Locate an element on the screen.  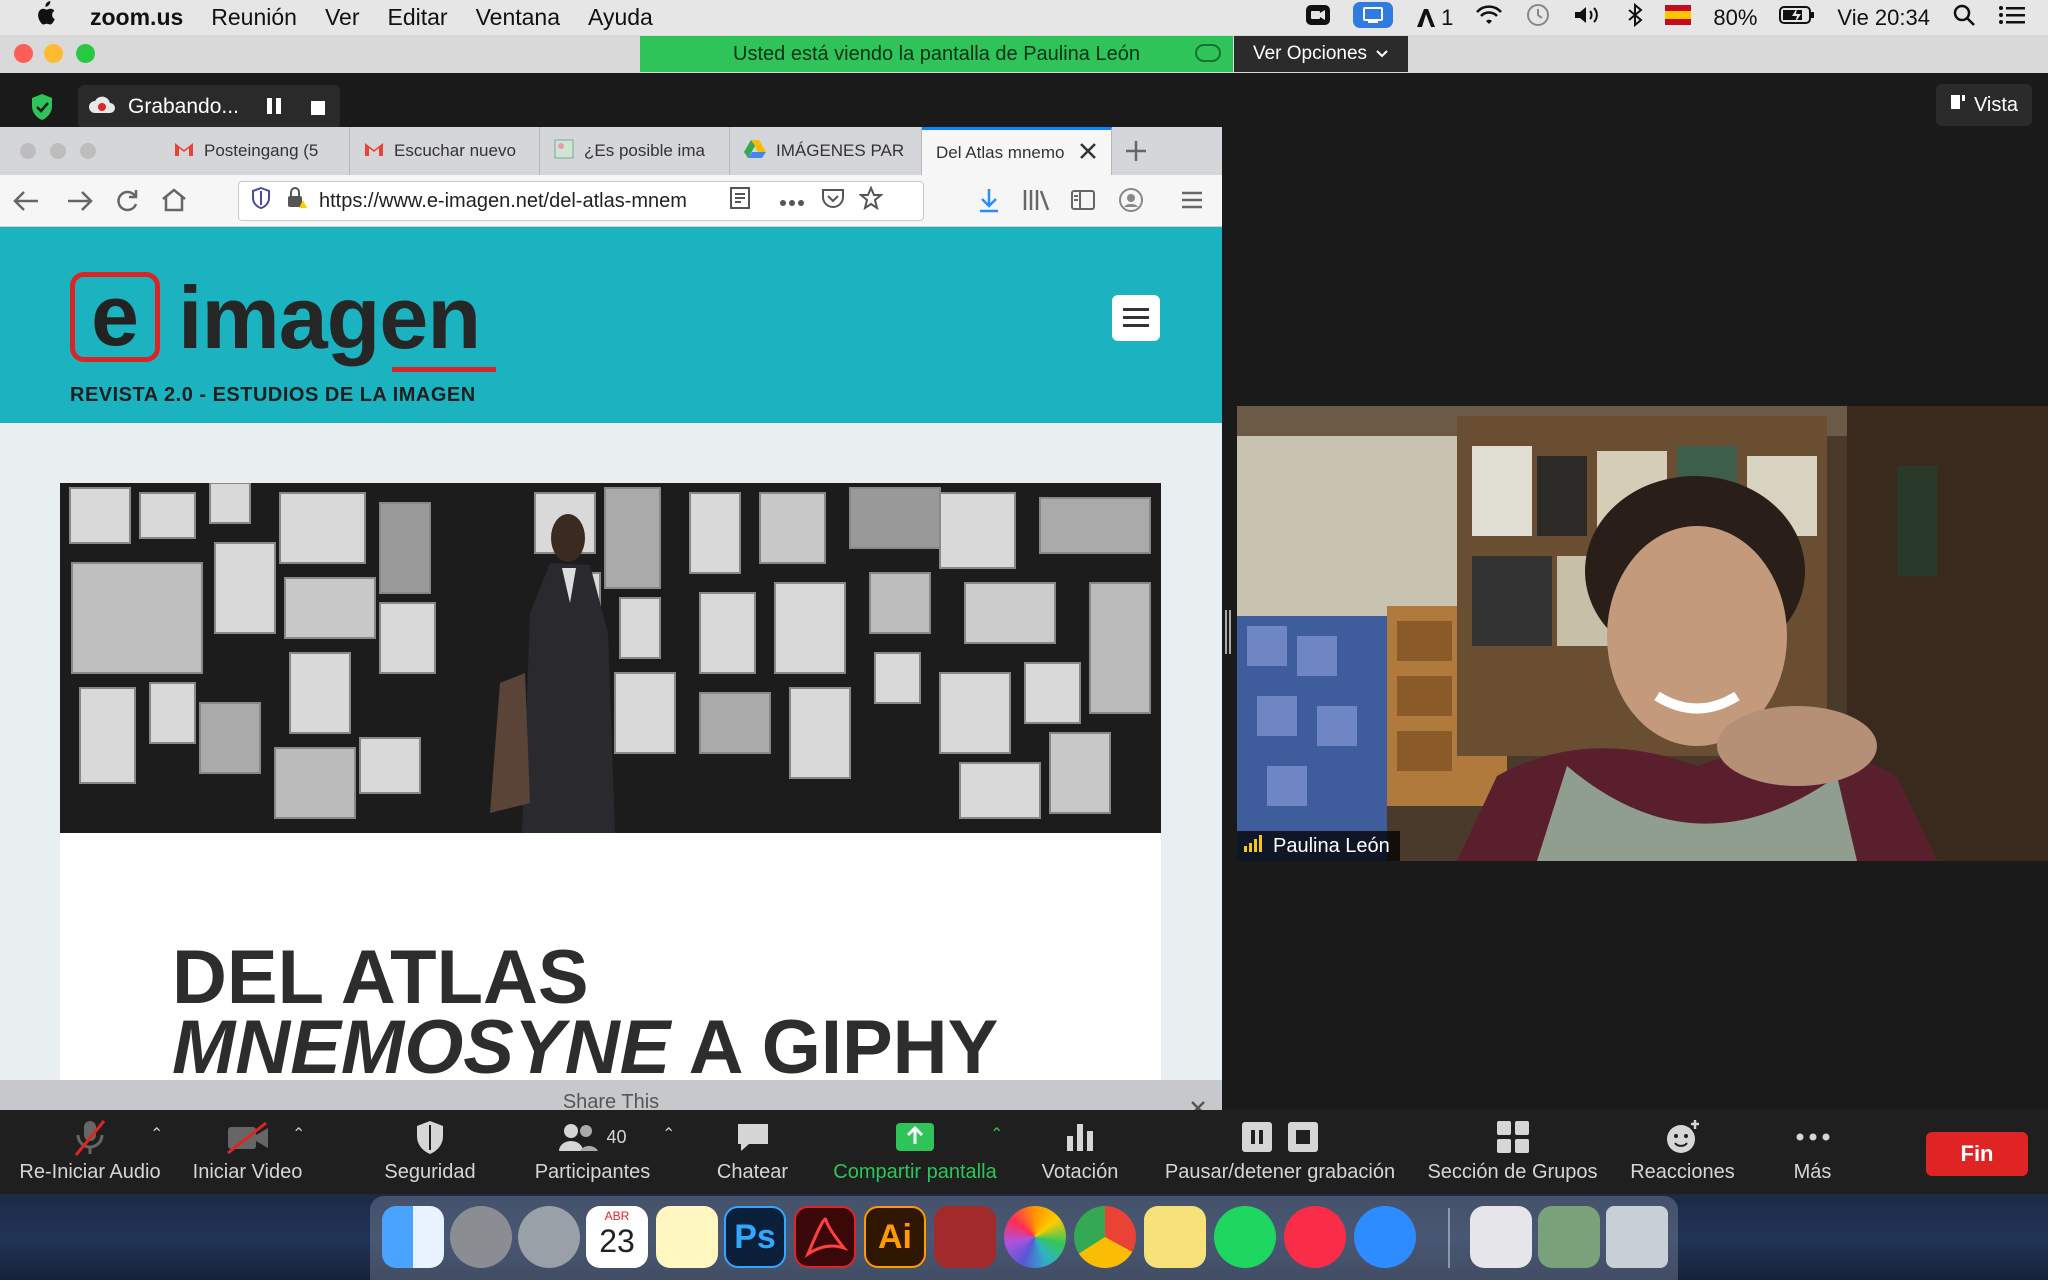
notification-center-icon is located at coordinates (2012, 18).